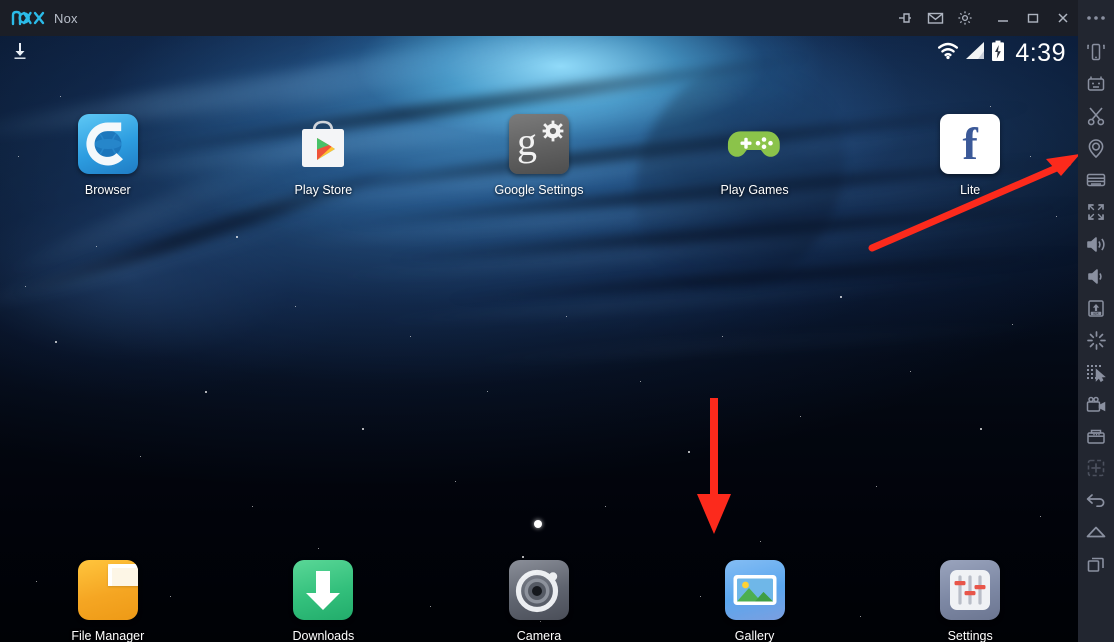 This screenshot has width=1114, height=642. I want to click on play-store-icon, so click(323, 144).